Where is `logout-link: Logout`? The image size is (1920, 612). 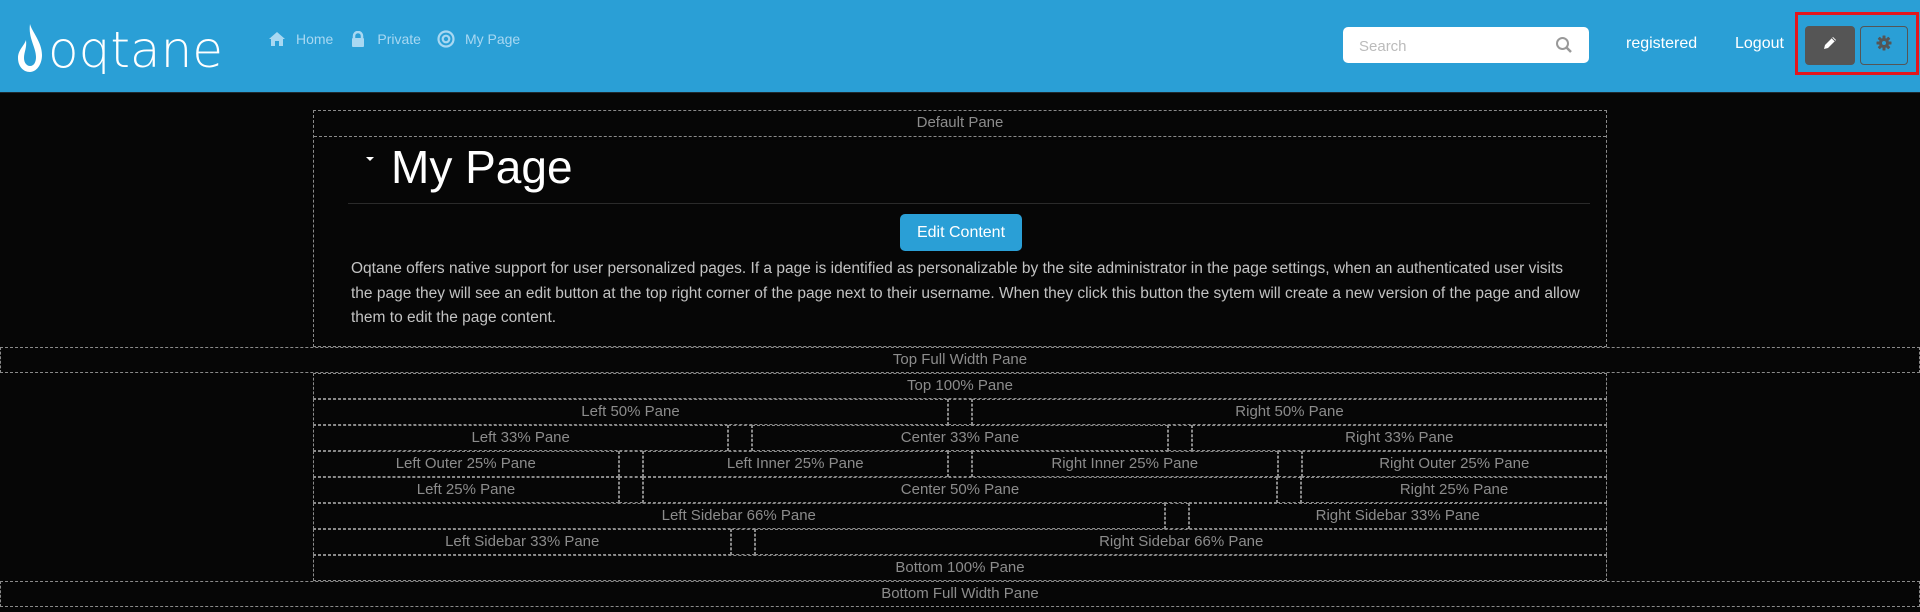
logout-link: Logout is located at coordinates (1759, 44).